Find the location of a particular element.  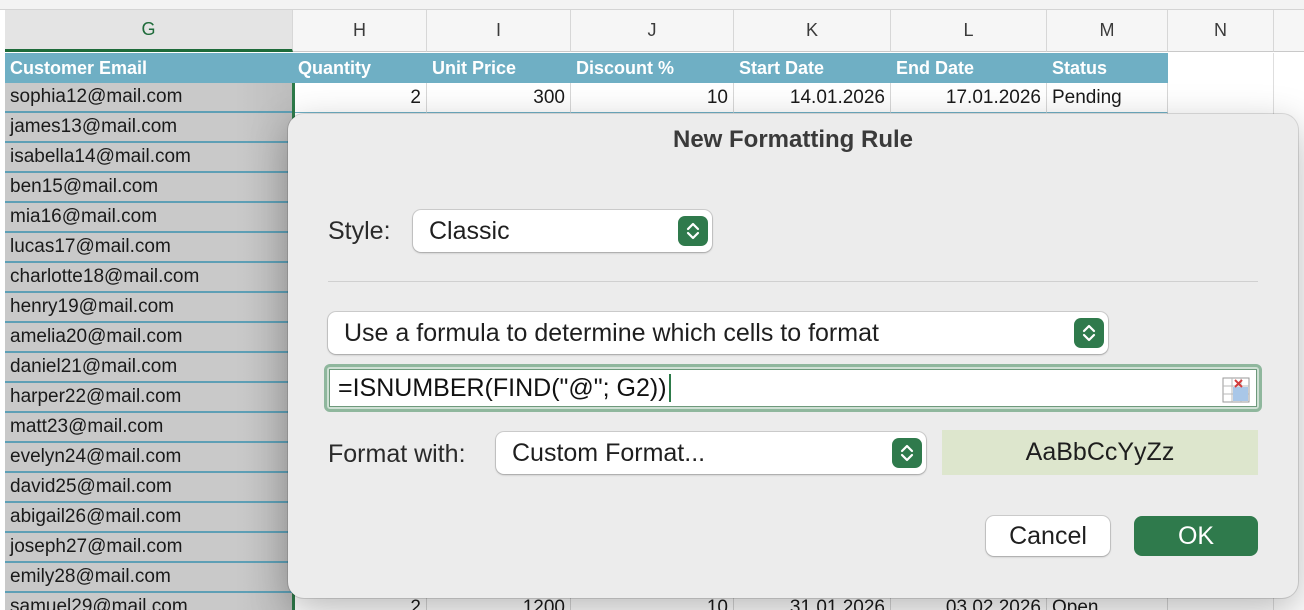

column-header-o is located at coordinates (1289, 31).